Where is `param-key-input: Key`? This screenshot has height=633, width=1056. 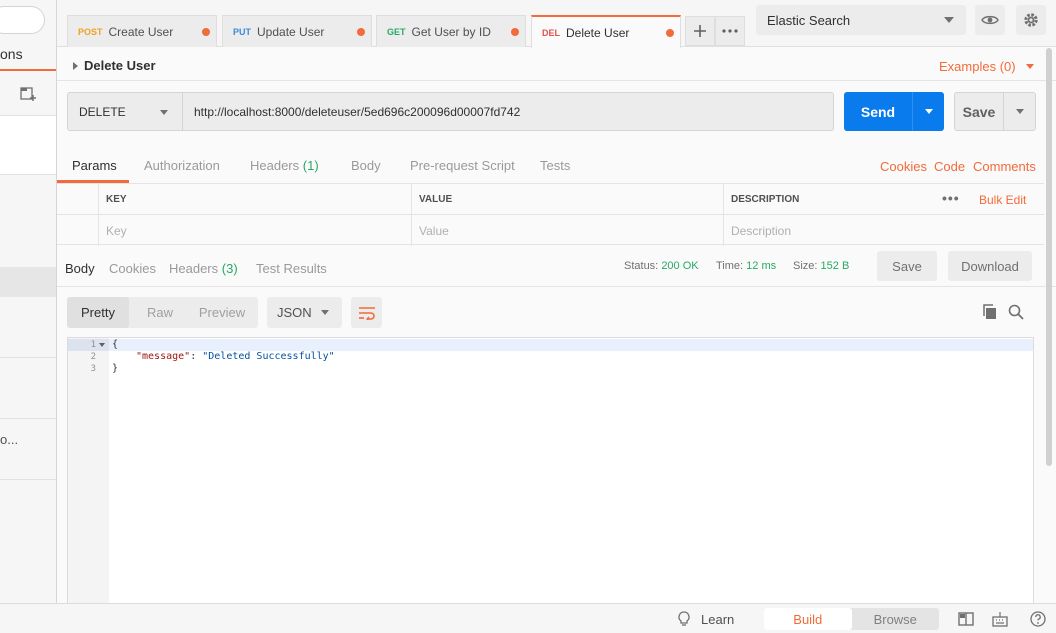
param-key-input: Key is located at coordinates (254, 230).